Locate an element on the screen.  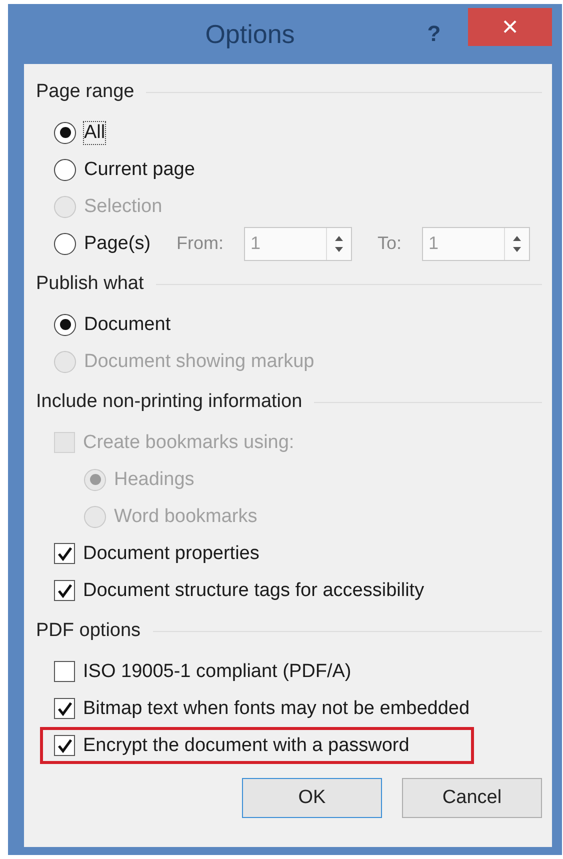
section-heading: Publish what is located at coordinates (90, 284).